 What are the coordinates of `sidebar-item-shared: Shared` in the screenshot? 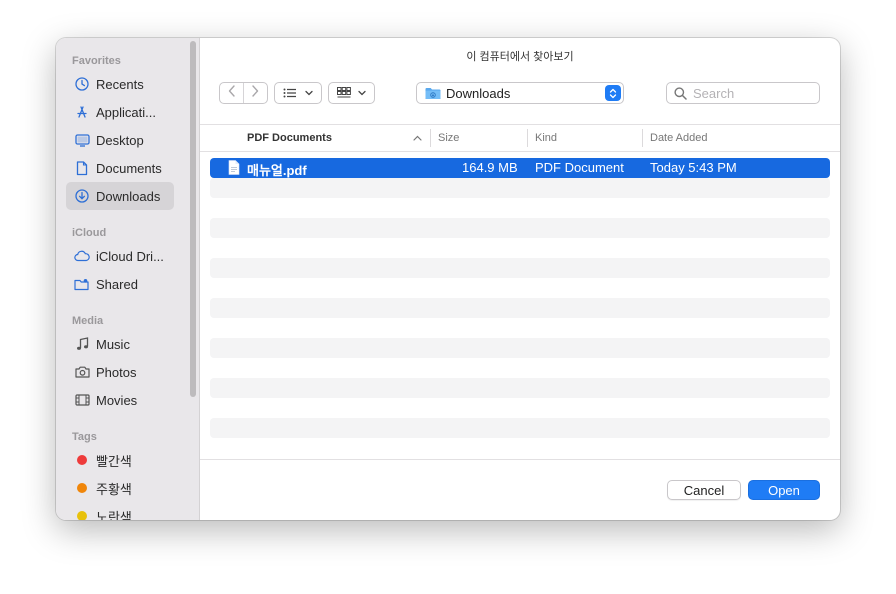 It's located at (120, 284).